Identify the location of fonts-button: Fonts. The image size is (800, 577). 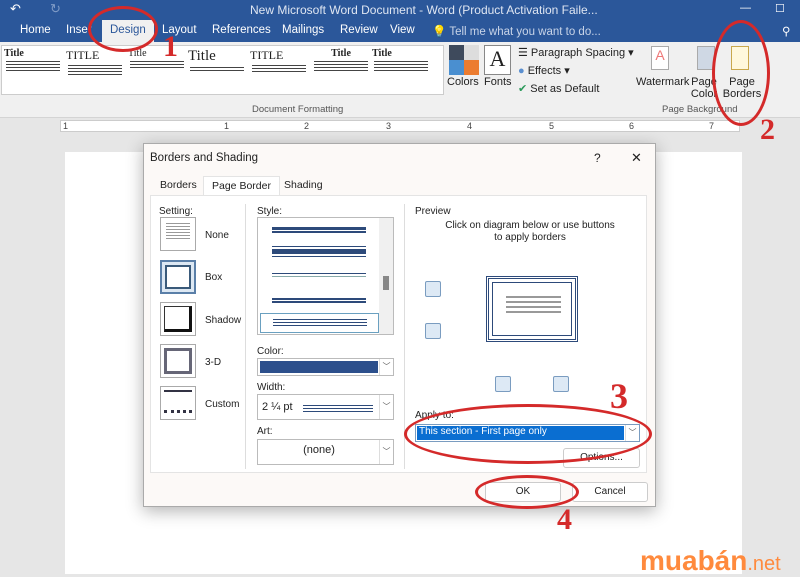
(498, 82).